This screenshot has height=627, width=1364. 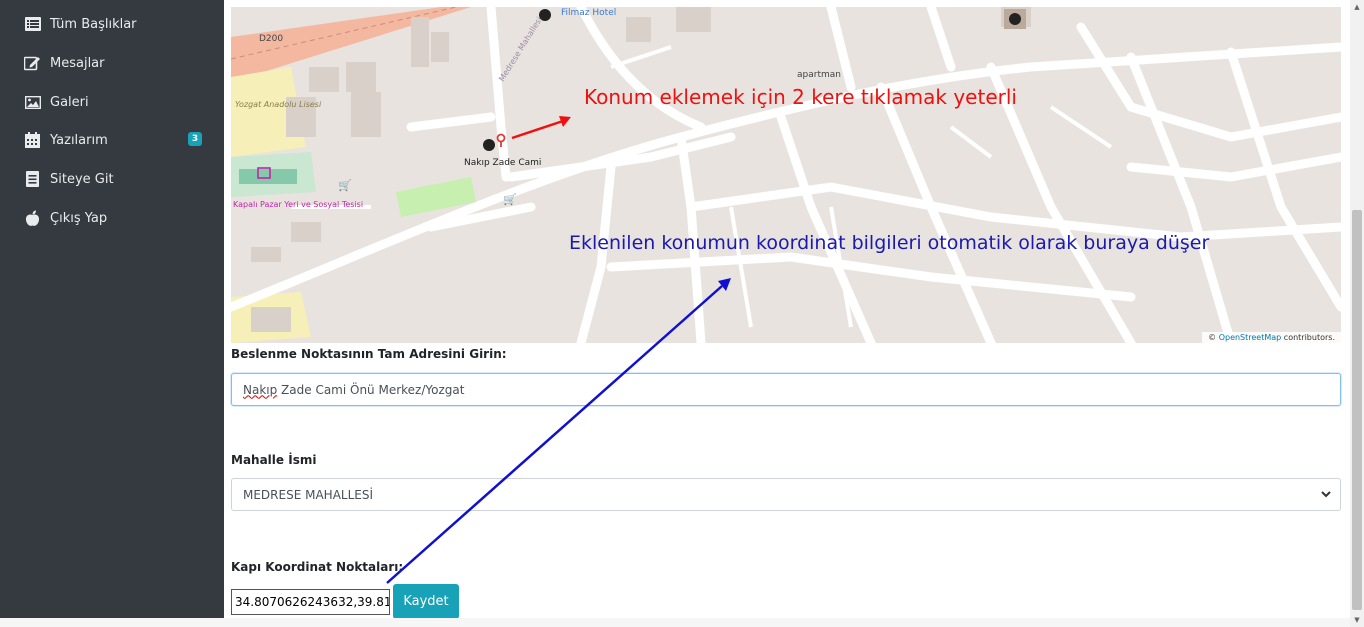 What do you see at coordinates (195, 139) in the screenshot?
I see `count-badge: 3` at bounding box center [195, 139].